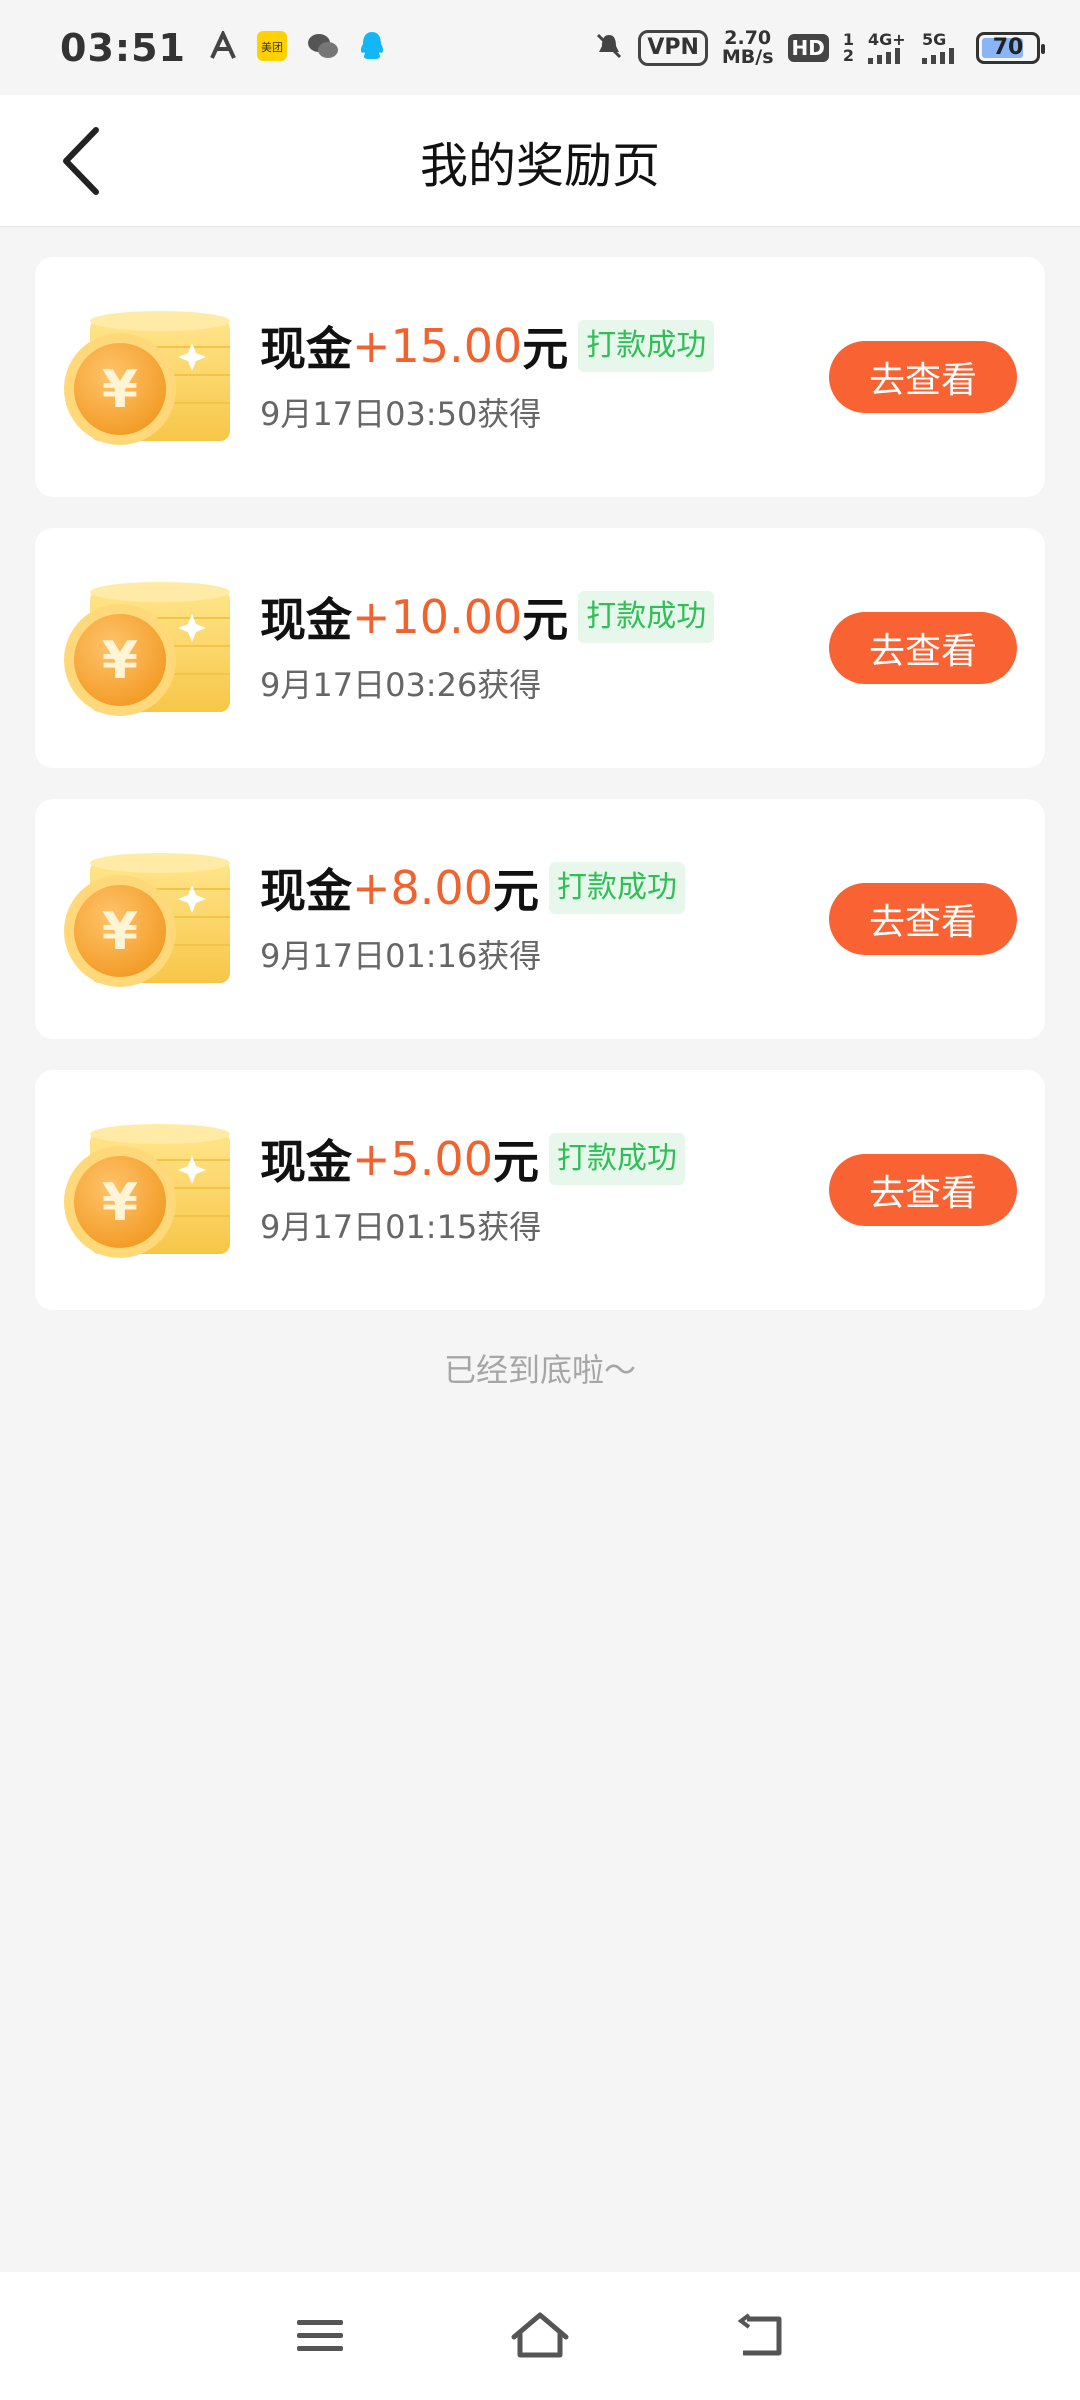 The image size is (1080, 2400). What do you see at coordinates (887, 39) in the screenshot?
I see `net1-label: 4G+` at bounding box center [887, 39].